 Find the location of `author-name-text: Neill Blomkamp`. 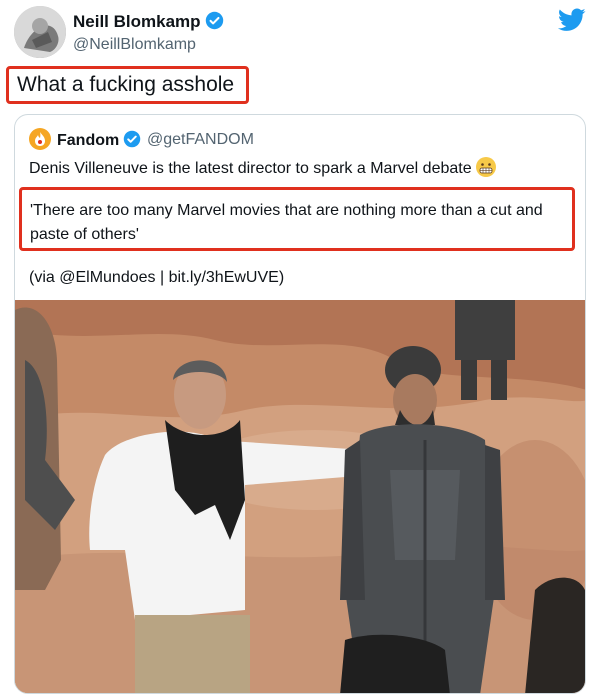

author-name-text: Neill Blomkamp is located at coordinates (137, 21).